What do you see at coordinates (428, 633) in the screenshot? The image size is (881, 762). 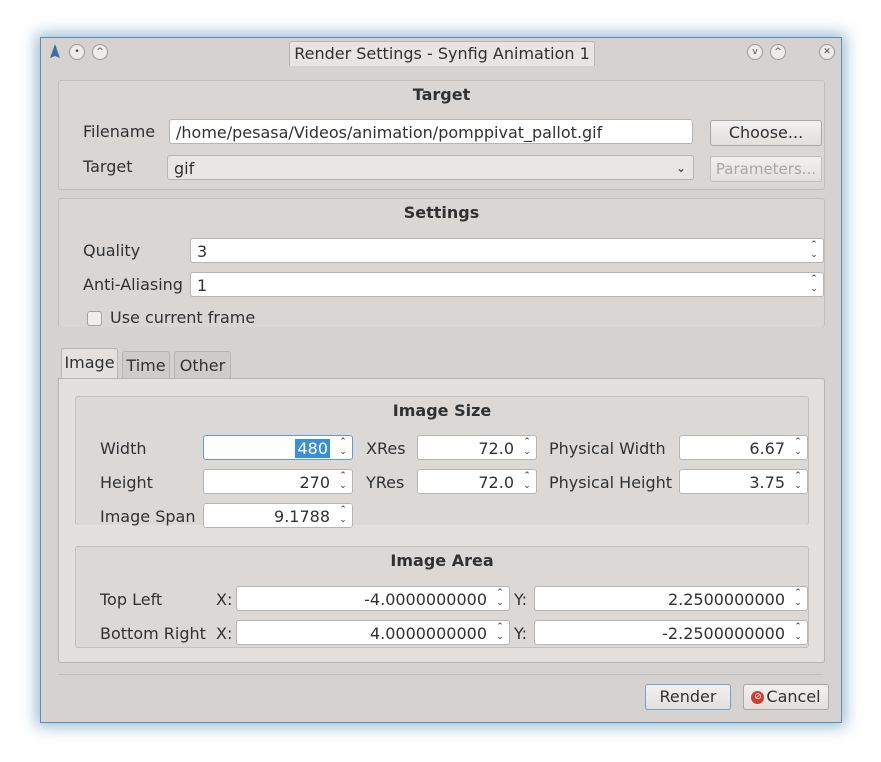 I see `bottom-right-x-value: 4.0000000000` at bounding box center [428, 633].